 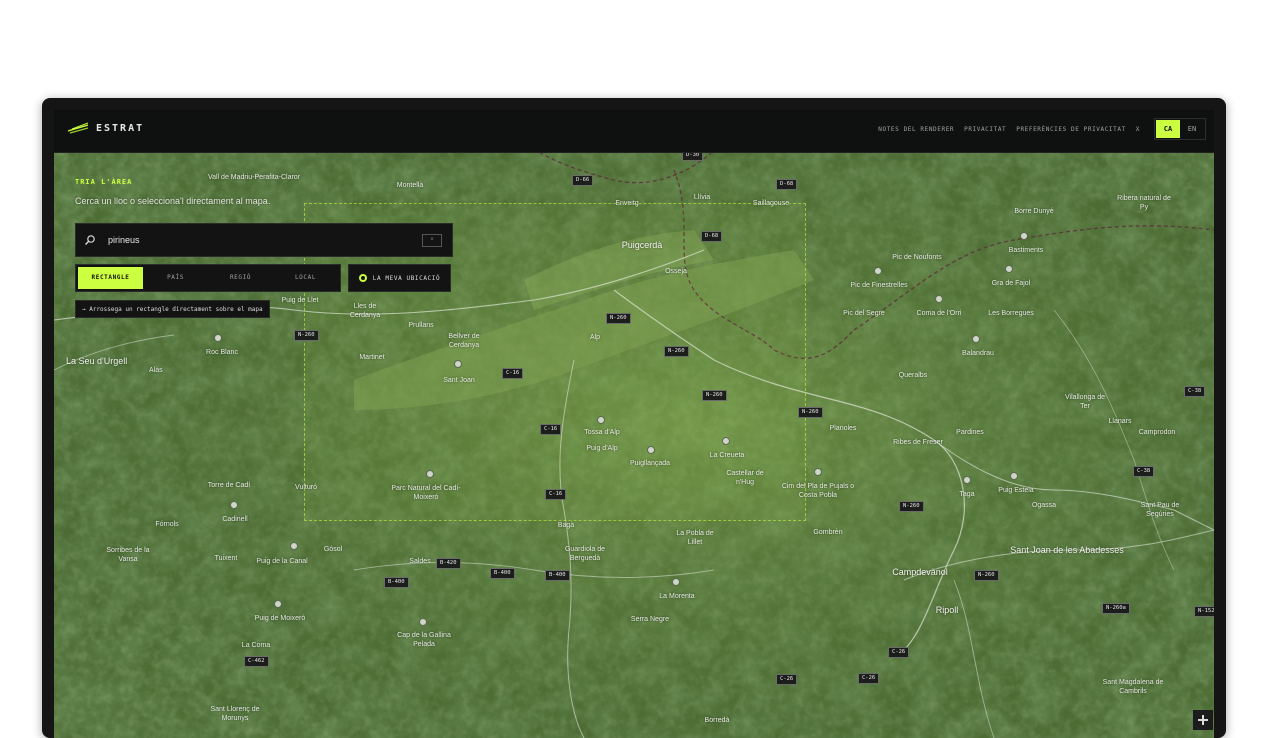 I want to click on brand-logo: ESTRAT, so click(x=106, y=128).